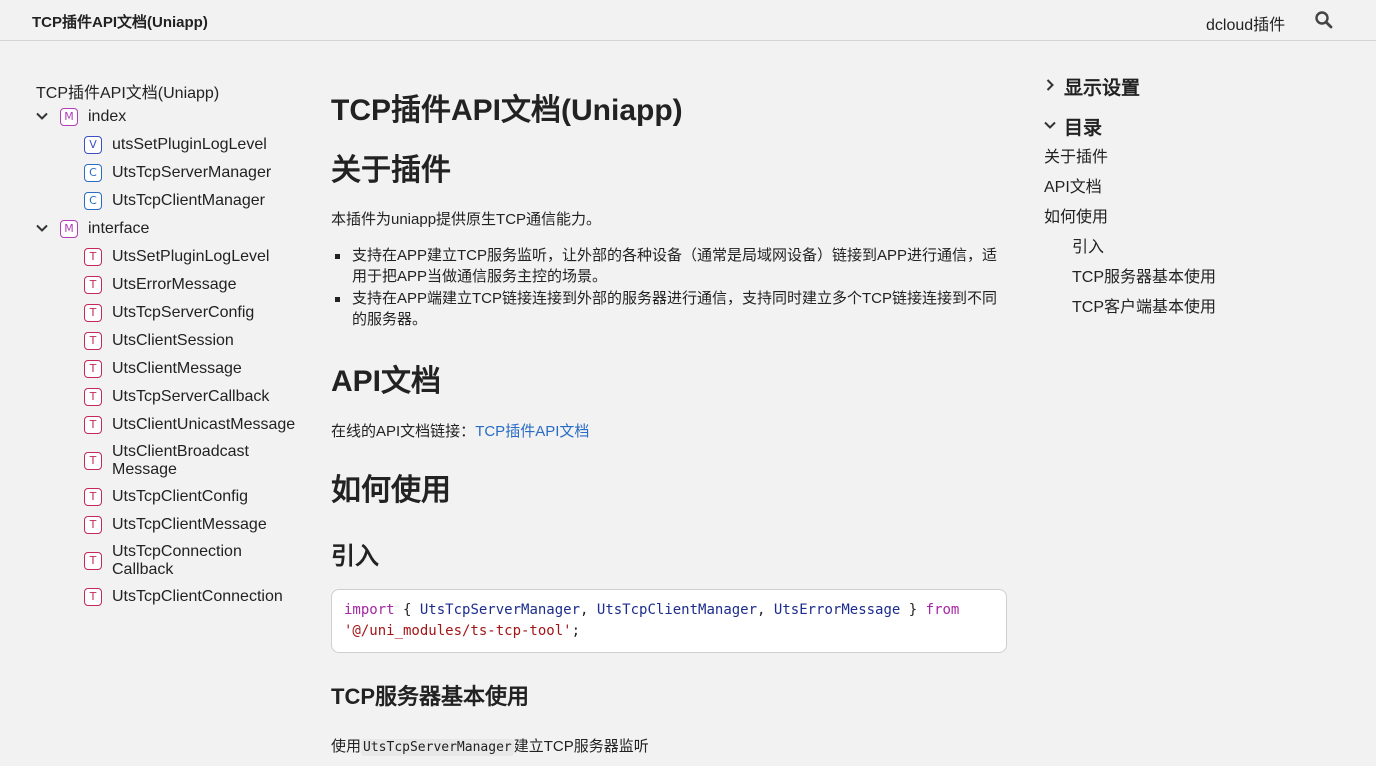 The width and height of the screenshot is (1376, 766). I want to click on about-text: 本插件为uniapp提供原生TCP通信能力。, so click(466, 219).